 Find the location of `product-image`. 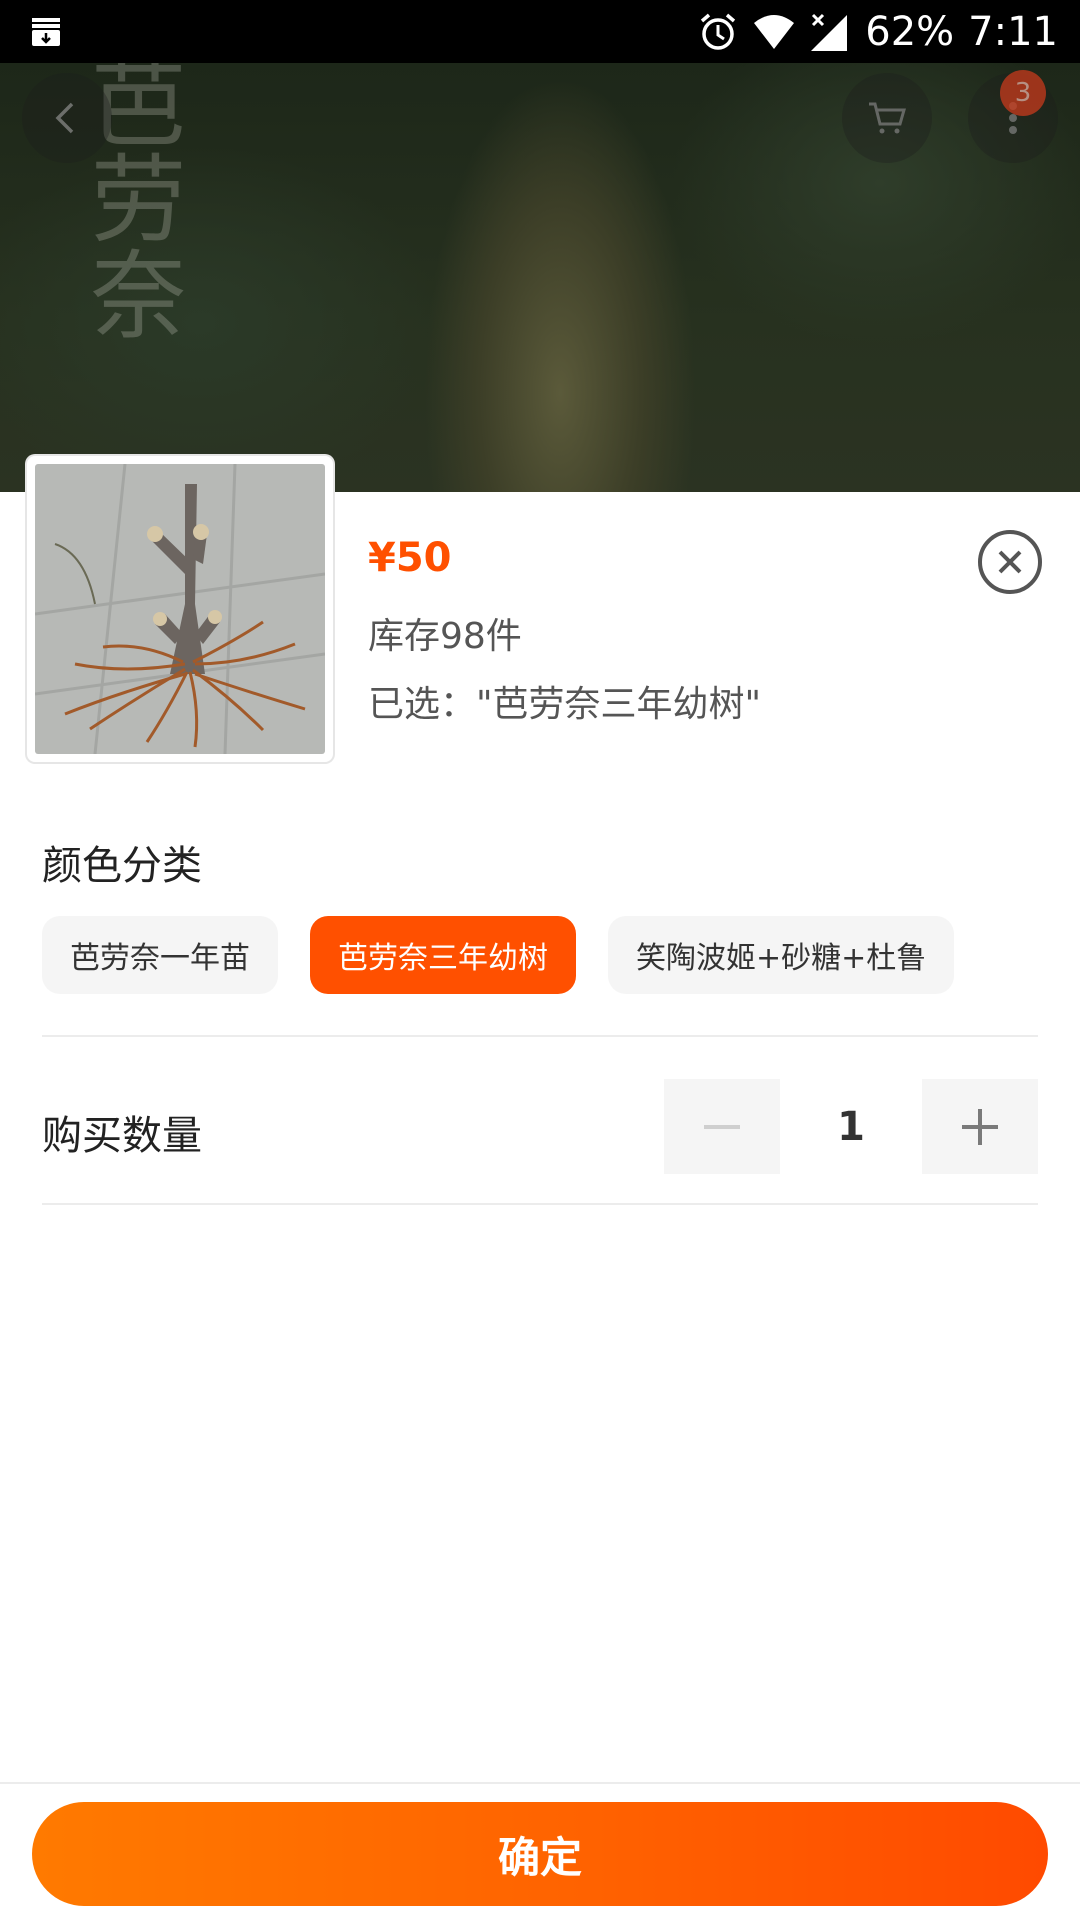

product-image is located at coordinates (180, 609).